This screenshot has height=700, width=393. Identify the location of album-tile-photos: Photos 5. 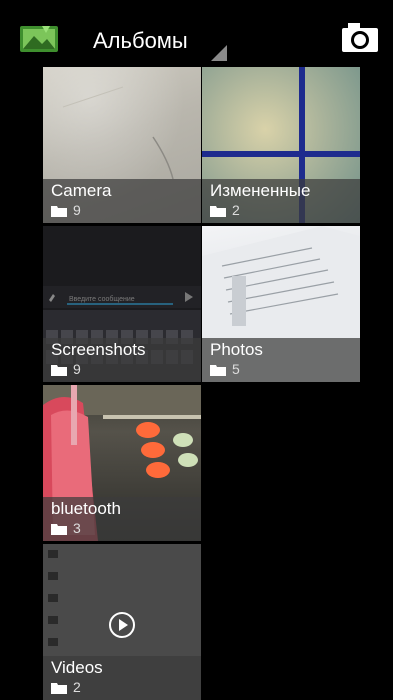
(281, 304).